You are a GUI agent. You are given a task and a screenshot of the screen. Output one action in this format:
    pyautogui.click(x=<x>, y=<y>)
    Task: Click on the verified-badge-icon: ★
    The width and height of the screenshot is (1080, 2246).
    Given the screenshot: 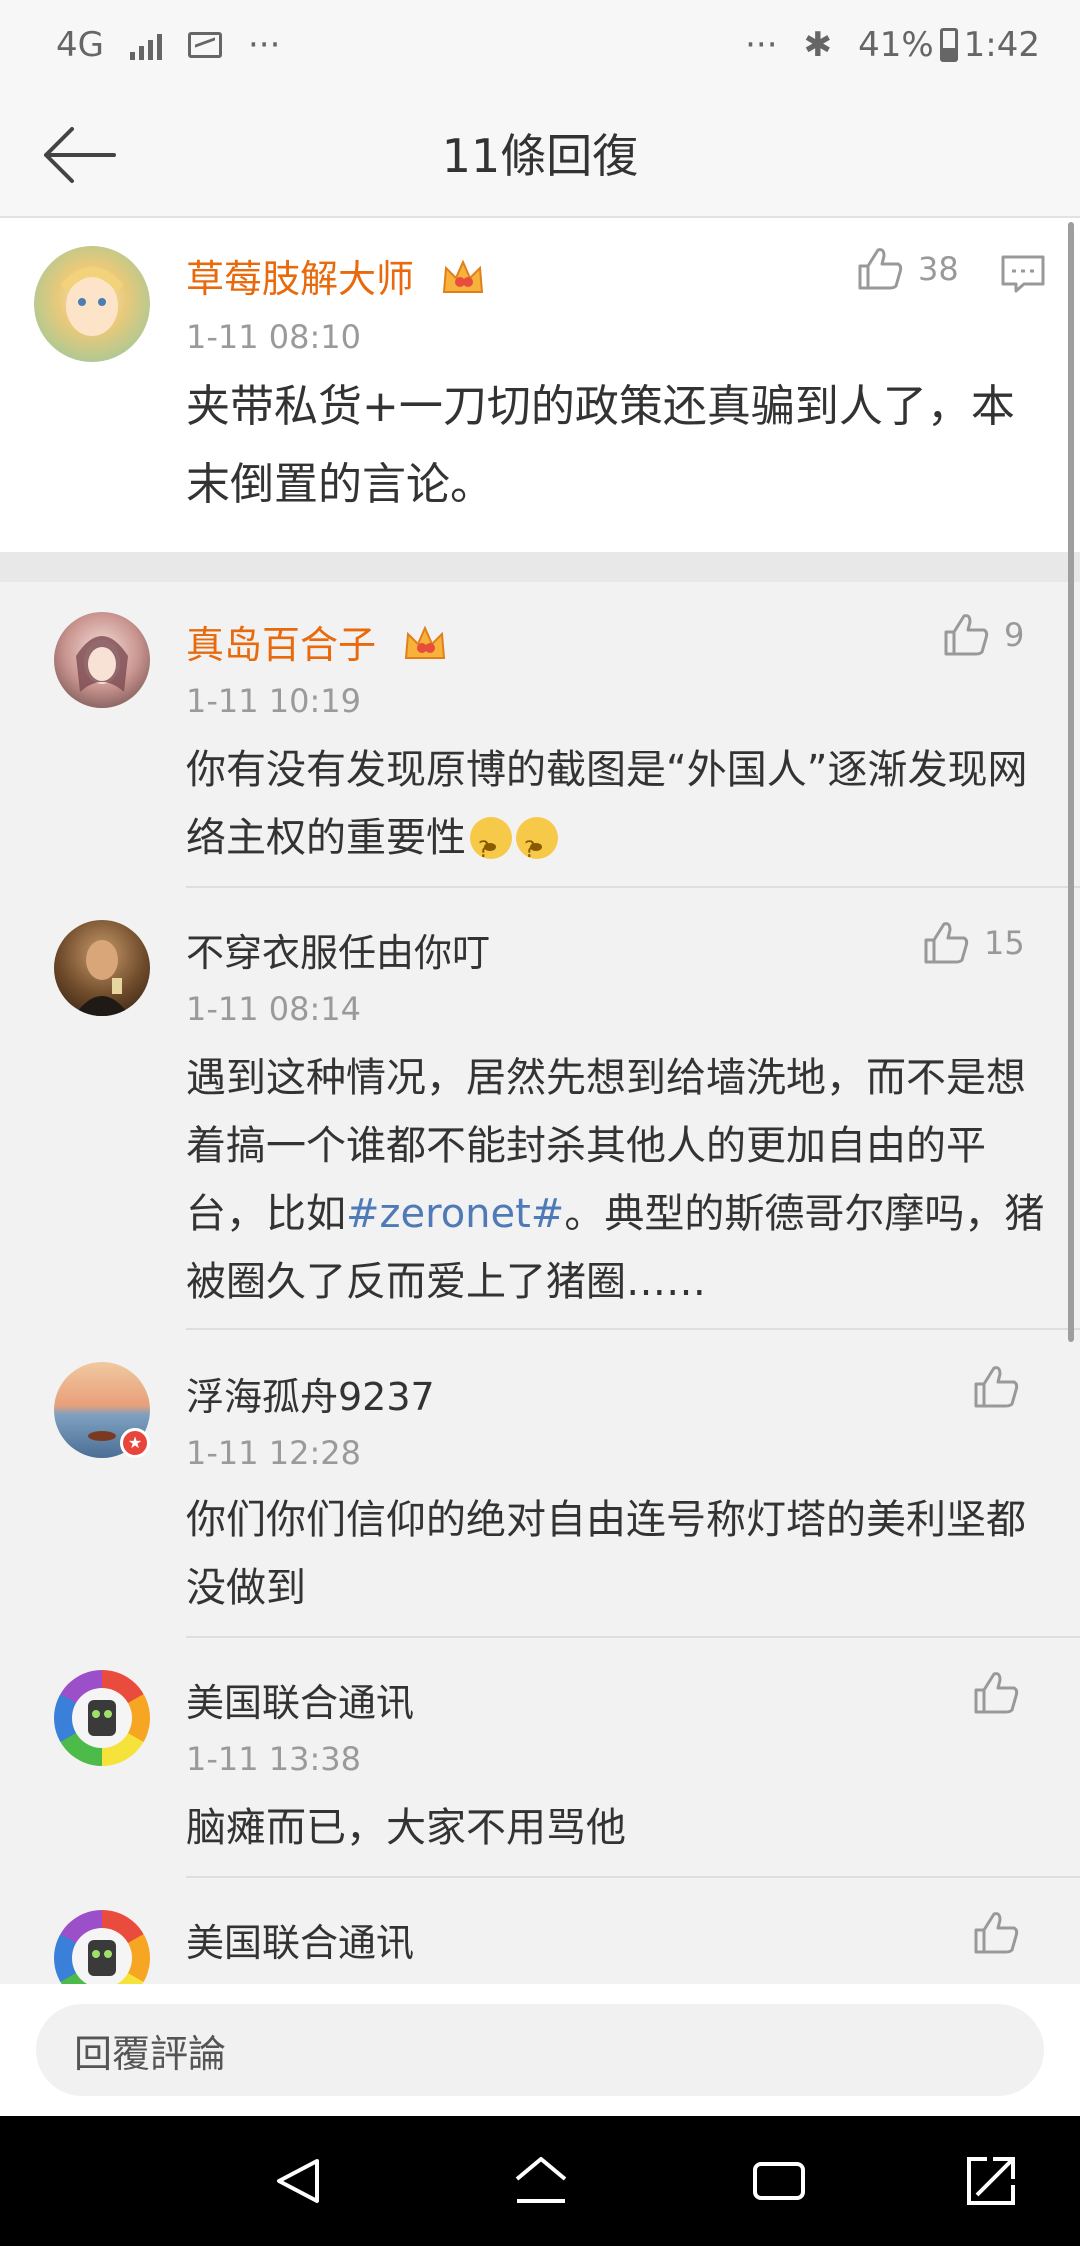 What is the action you would take?
    pyautogui.click(x=135, y=1443)
    